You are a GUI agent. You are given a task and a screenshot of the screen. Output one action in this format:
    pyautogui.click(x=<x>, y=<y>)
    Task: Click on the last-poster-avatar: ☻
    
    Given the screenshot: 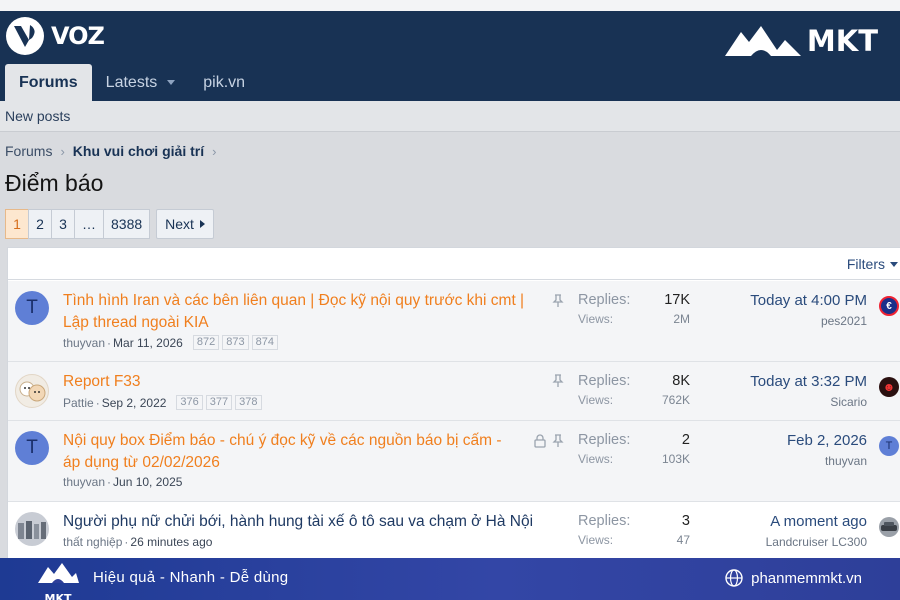 What is the action you would take?
    pyautogui.click(x=889, y=387)
    